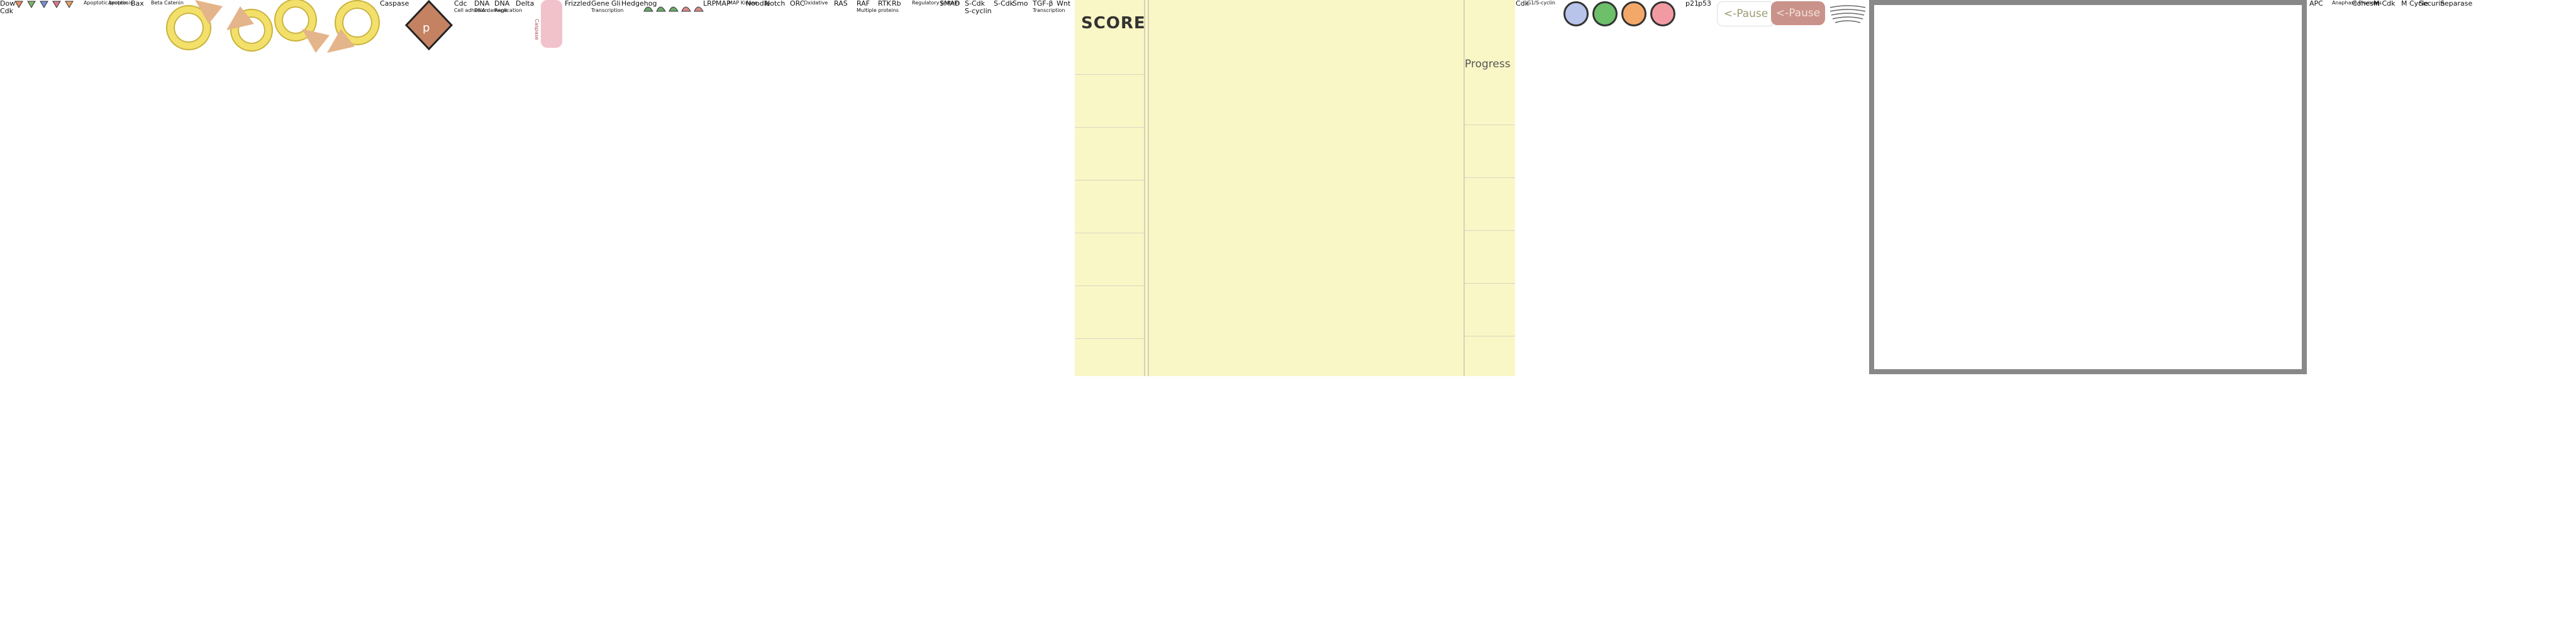 Image resolution: width=2576 pixels, height=644 pixels. I want to click on score-title: SCORE, so click(1113, 23).